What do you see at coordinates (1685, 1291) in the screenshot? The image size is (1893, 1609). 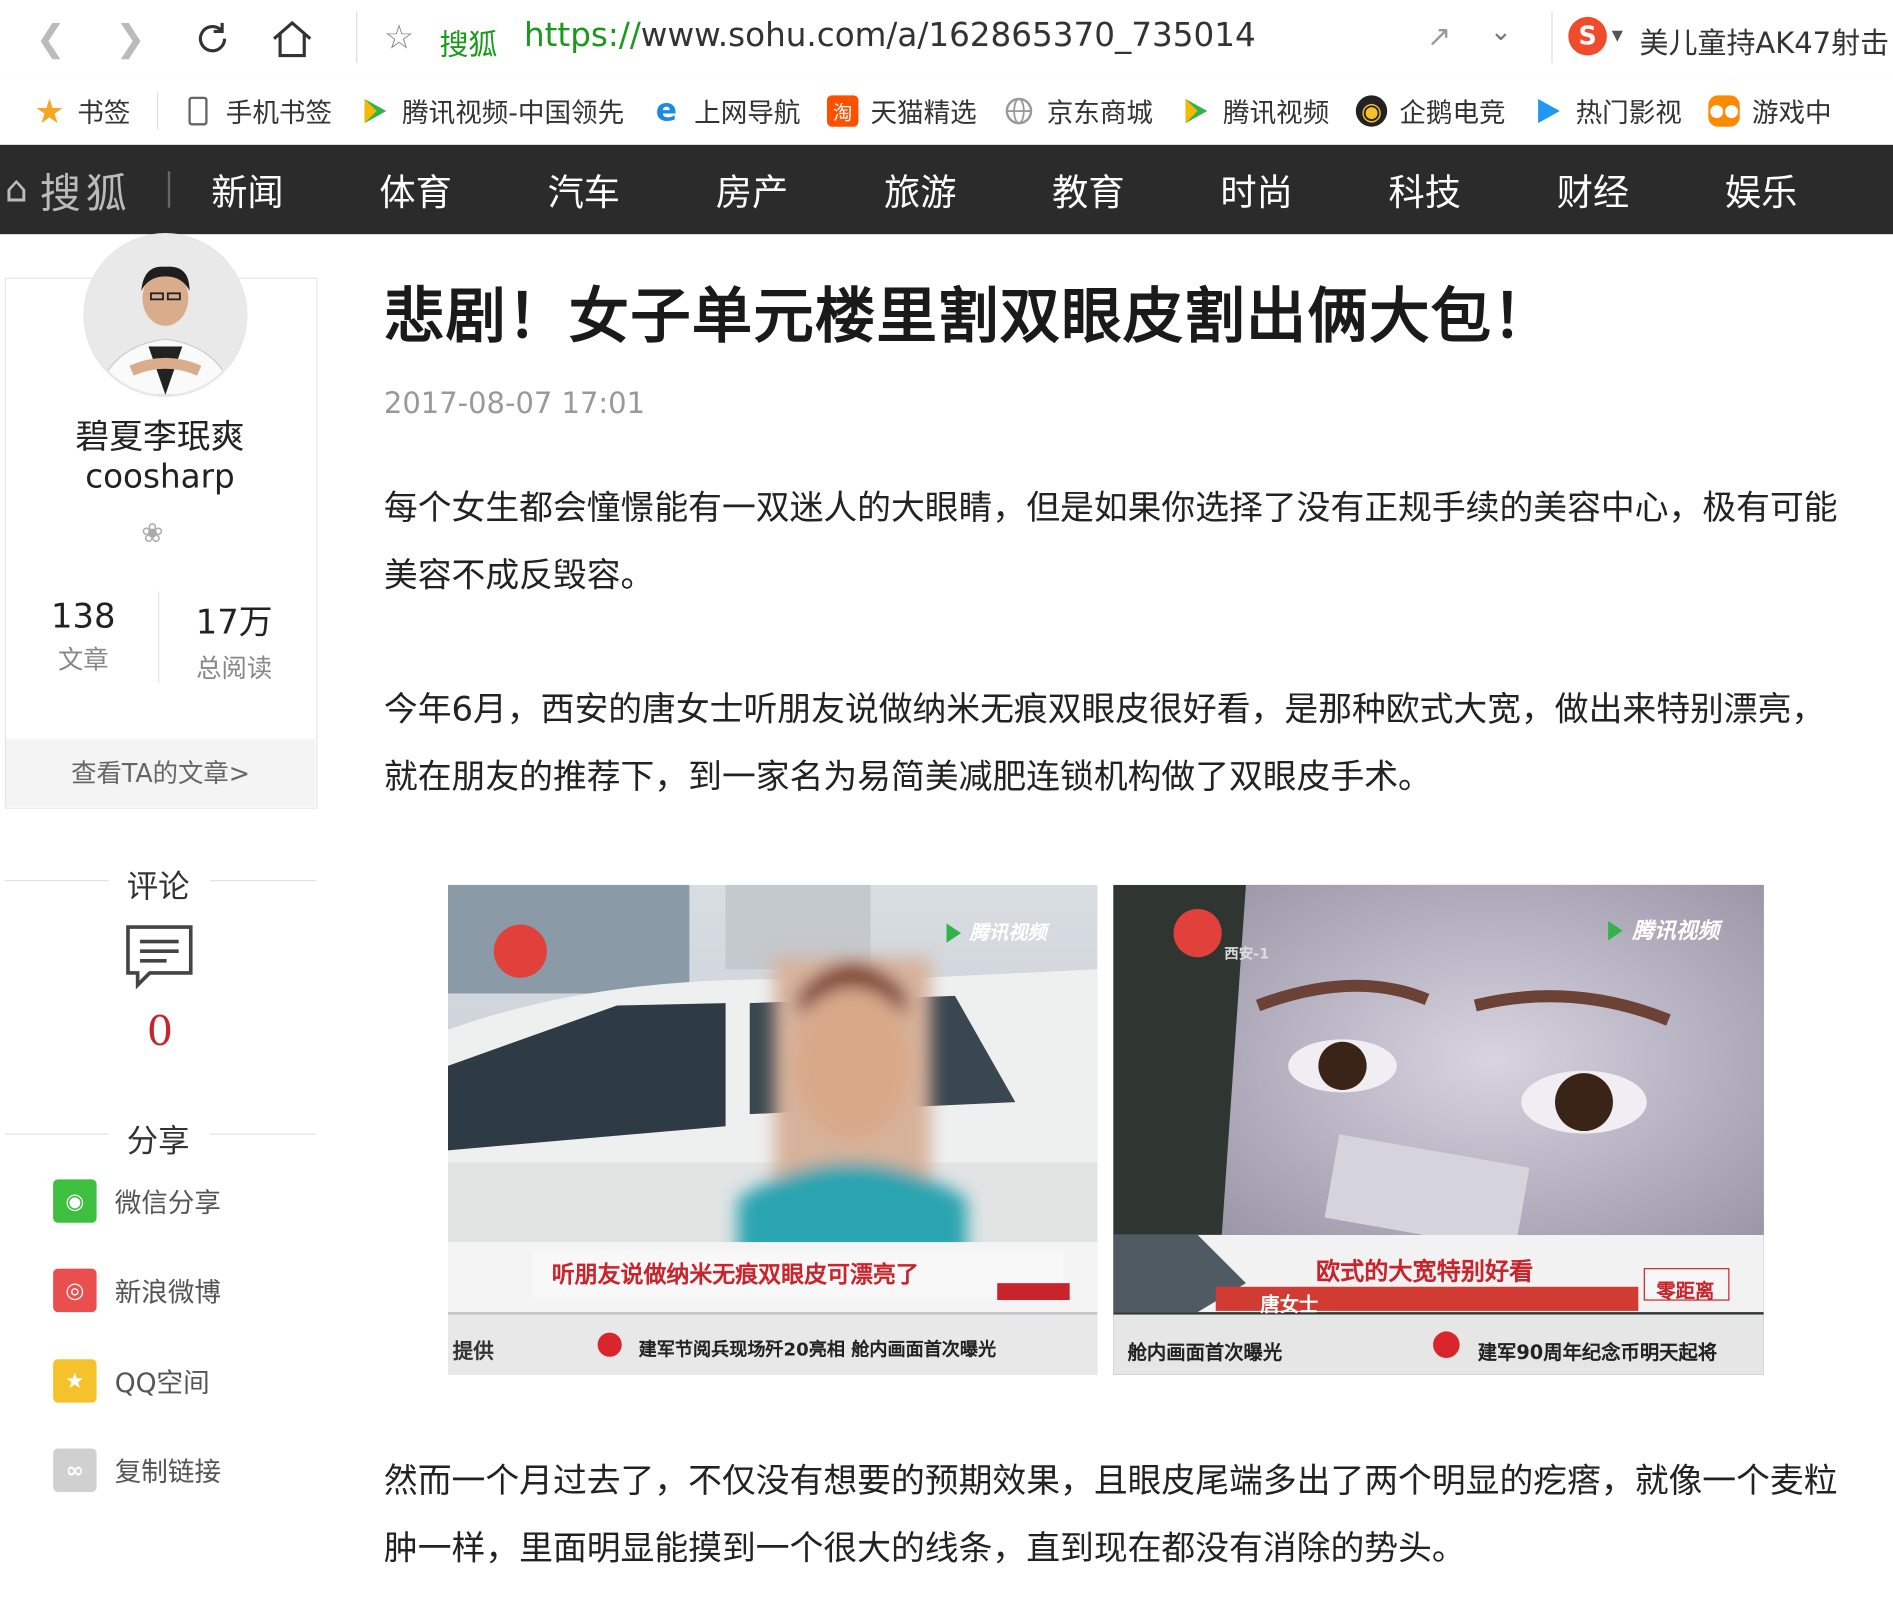 I see `program-badge: 零距离` at bounding box center [1685, 1291].